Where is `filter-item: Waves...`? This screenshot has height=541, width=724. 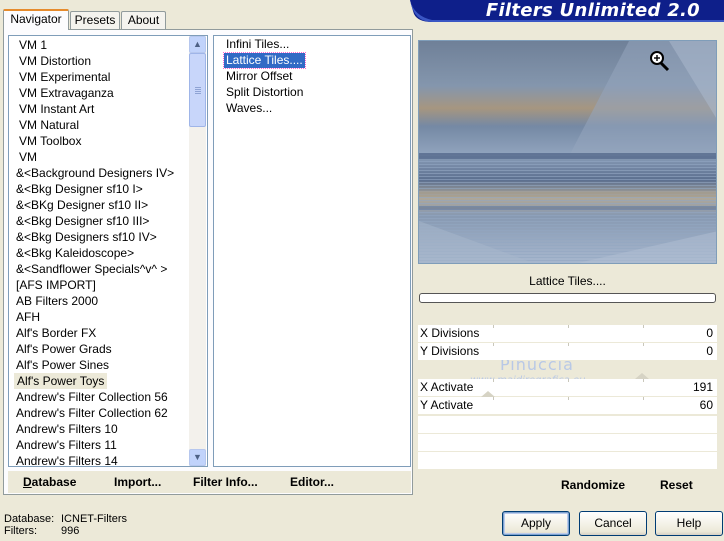 filter-item: Waves... is located at coordinates (249, 108).